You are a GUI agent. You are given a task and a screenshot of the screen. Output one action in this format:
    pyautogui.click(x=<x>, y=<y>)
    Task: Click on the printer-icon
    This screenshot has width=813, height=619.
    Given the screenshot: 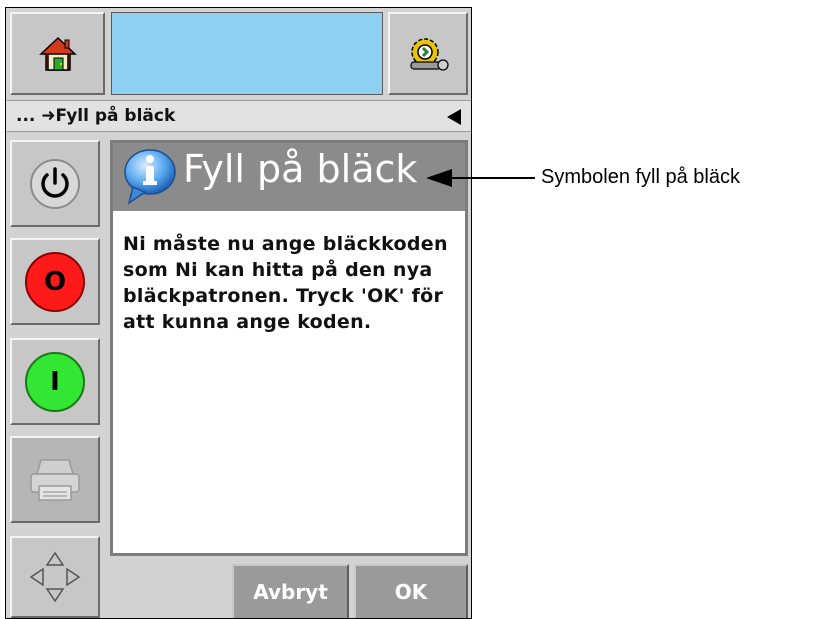 What is the action you would take?
    pyautogui.click(x=55, y=479)
    